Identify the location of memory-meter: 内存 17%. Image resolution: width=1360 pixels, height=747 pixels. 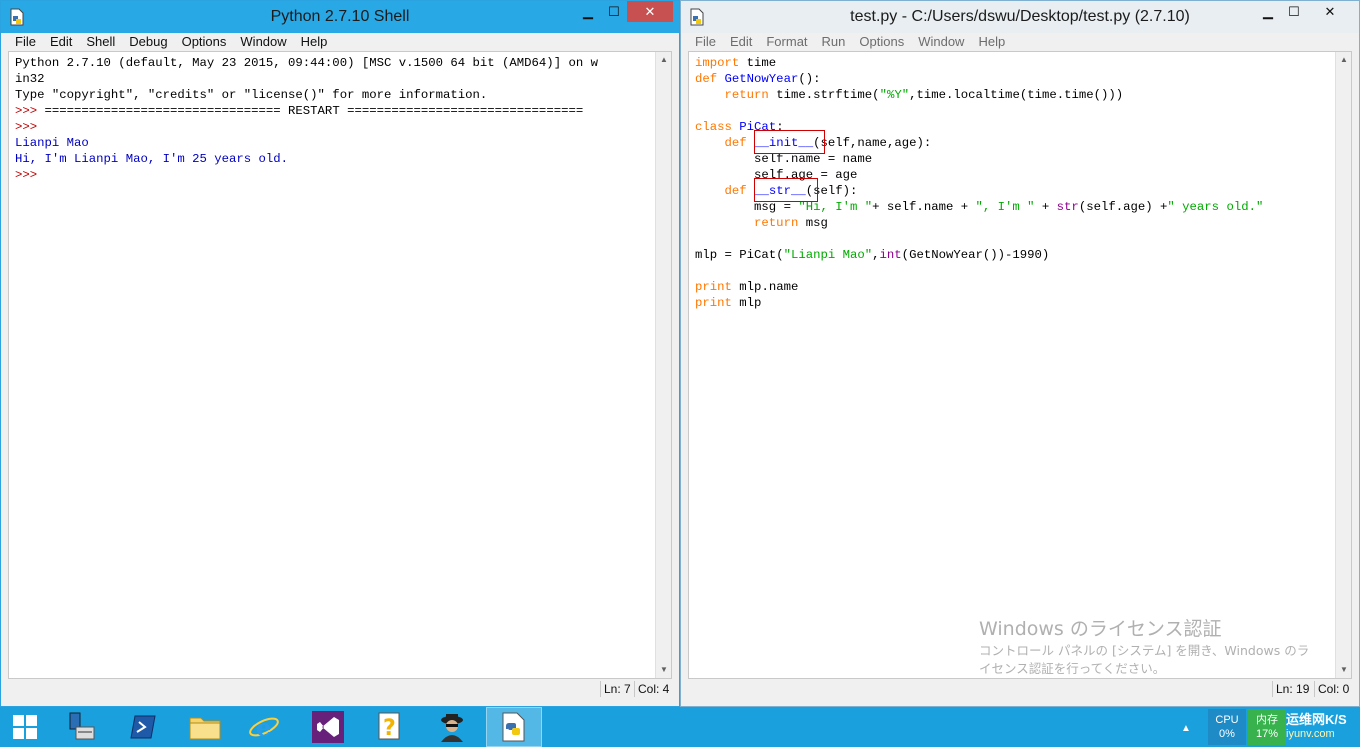
(1267, 727).